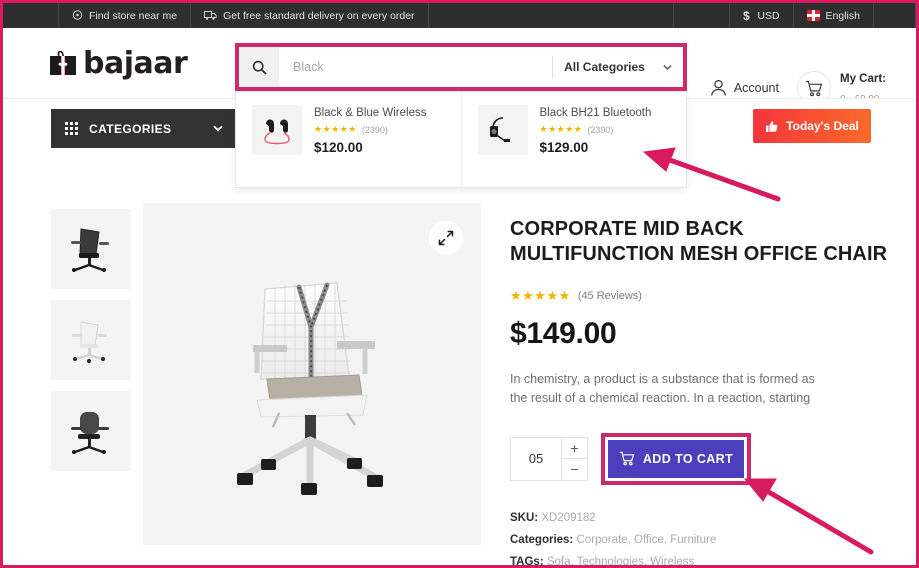 This screenshot has width=919, height=568. I want to click on product-thumbnail-list, so click(101, 384).